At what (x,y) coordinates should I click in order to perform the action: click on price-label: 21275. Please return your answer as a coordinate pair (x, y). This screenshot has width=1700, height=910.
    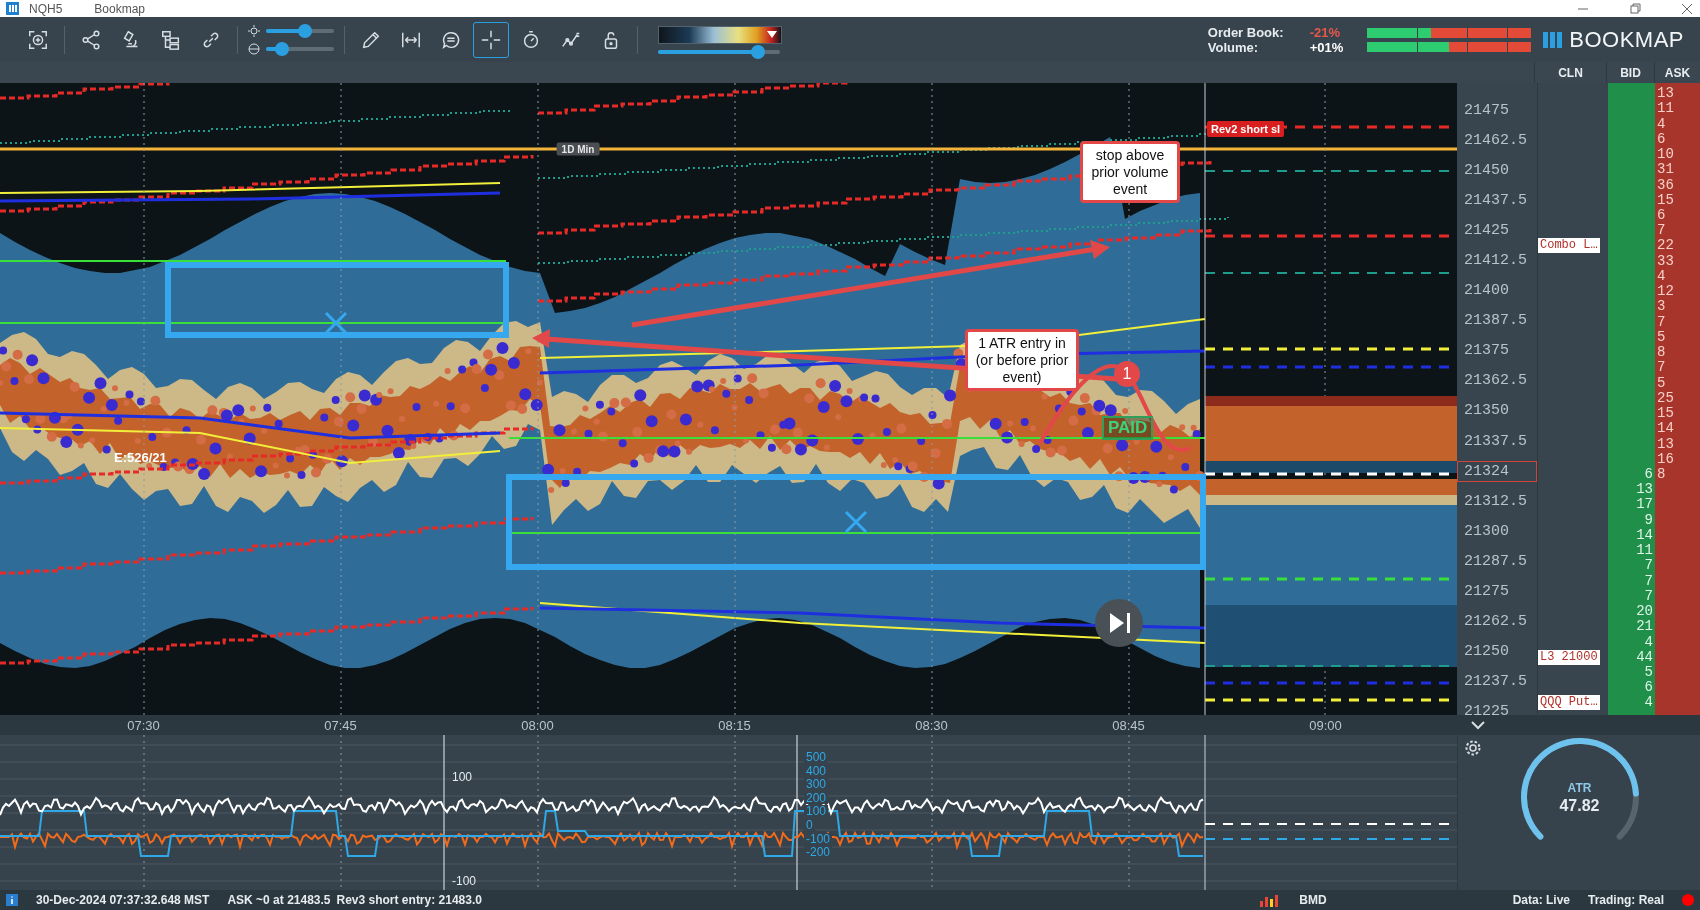
    Looking at the image, I should click on (1486, 592).